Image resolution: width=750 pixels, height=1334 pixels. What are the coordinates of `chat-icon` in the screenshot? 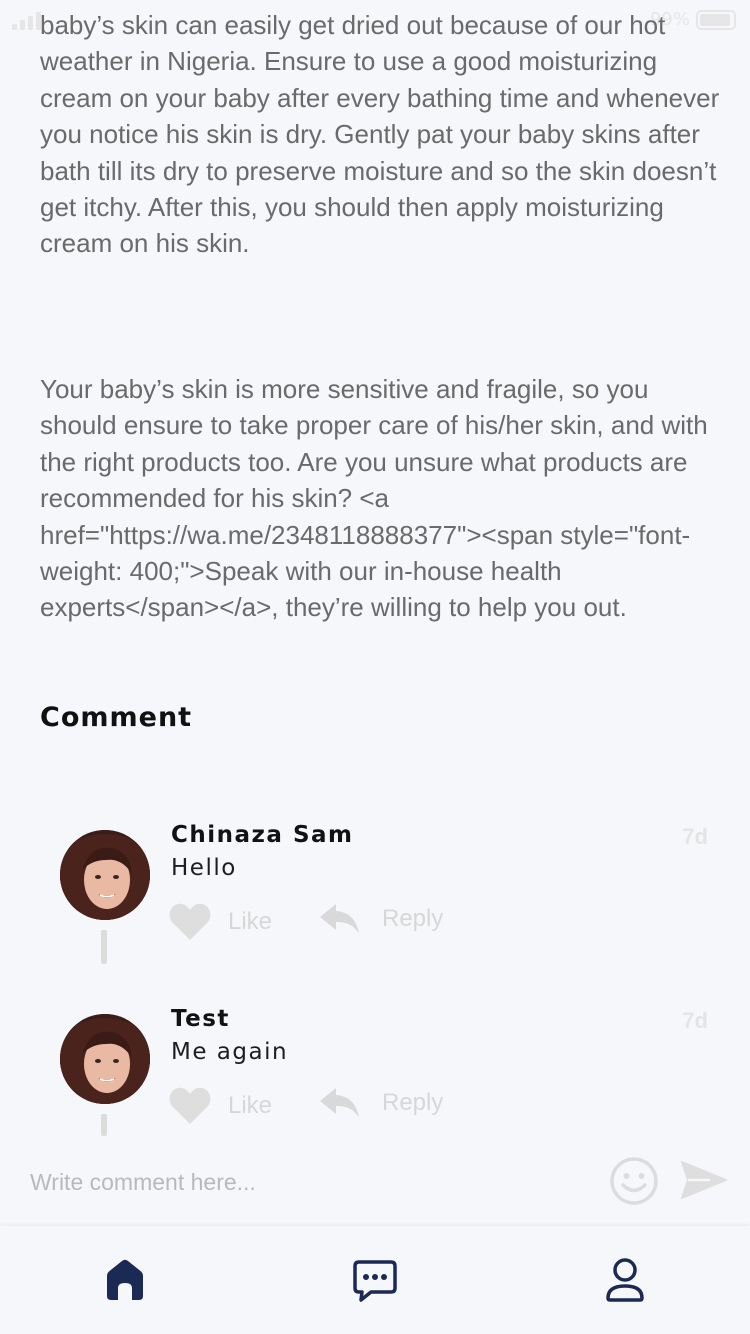 It's located at (375, 1280).